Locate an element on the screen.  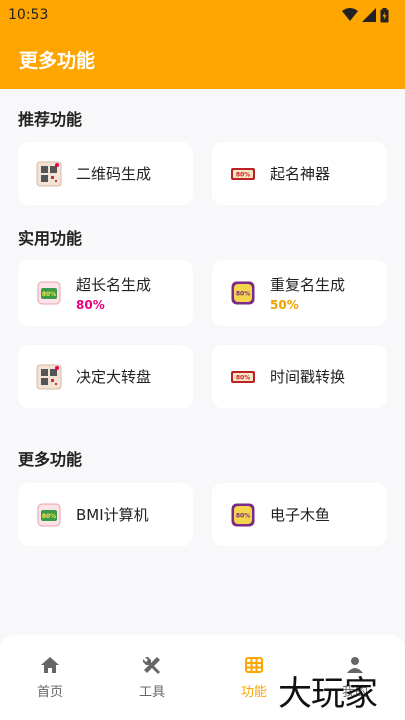
nav-item-features: 功能 is located at coordinates (254, 677).